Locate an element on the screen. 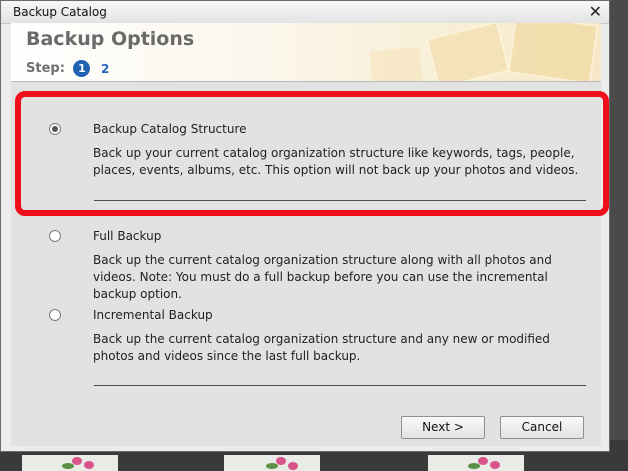 Image resolution: width=628 pixels, height=471 pixels. next-button: Next > is located at coordinates (443, 427).